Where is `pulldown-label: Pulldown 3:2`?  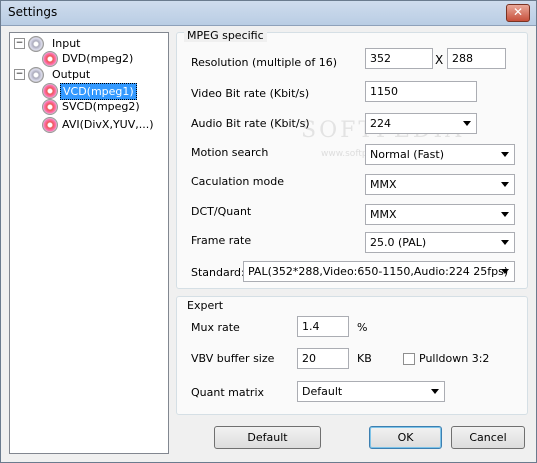 pulldown-label: Pulldown 3:2 is located at coordinates (454, 358).